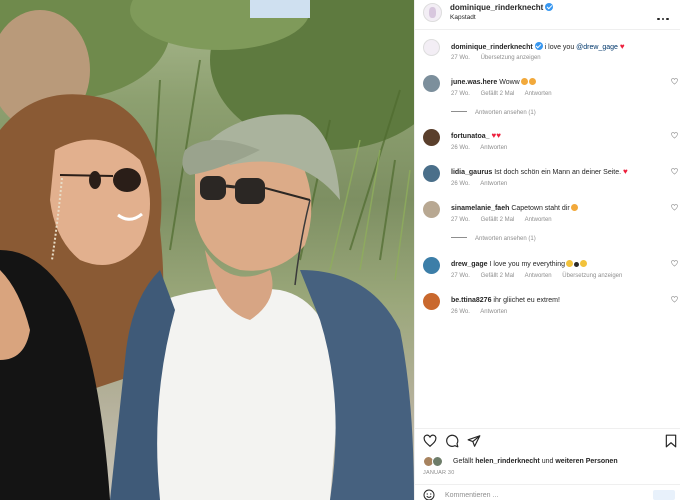 The height and width of the screenshot is (500, 680). Describe the element at coordinates (509, 82) in the screenshot. I see `comment-body: Woww` at that location.